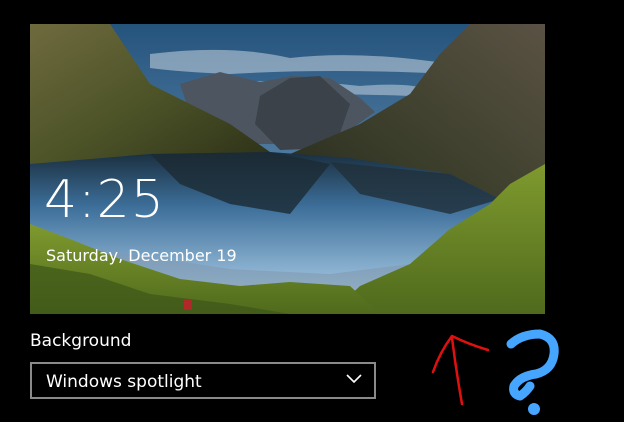 The height and width of the screenshot is (422, 624). Describe the element at coordinates (354, 379) in the screenshot. I see `chevron-down-icon` at that location.